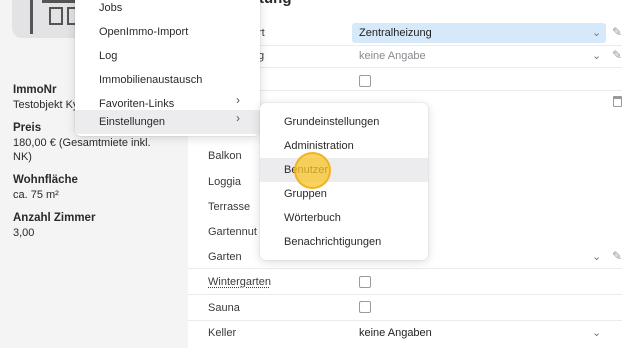 The image size is (622, 348). Describe the element at coordinates (344, 242) in the screenshot. I see `submenu-item-benachrichtigungen: Benachrichtigungen` at that location.